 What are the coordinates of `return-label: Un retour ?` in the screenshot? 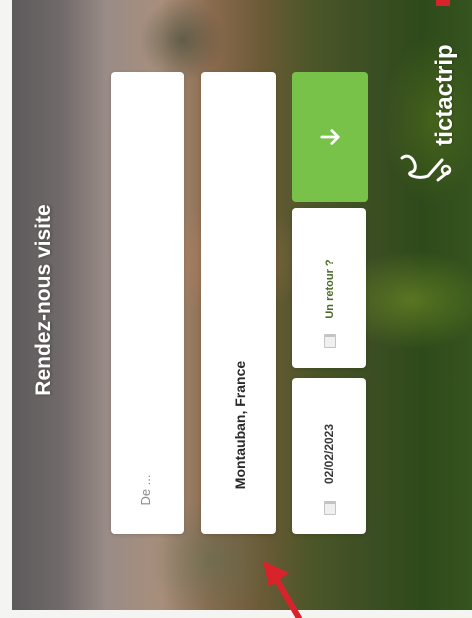 It's located at (330, 289).